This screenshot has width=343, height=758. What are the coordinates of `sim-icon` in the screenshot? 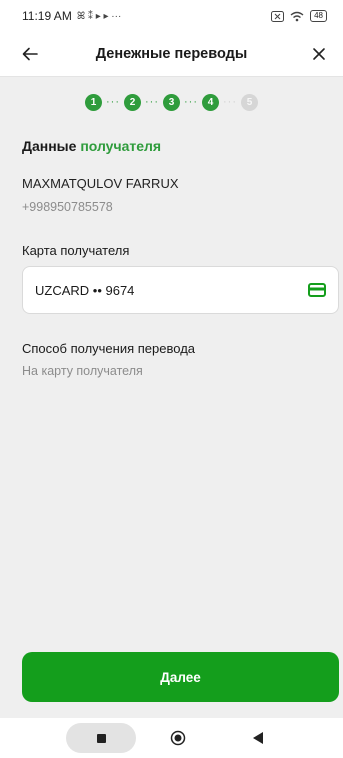 It's located at (278, 16).